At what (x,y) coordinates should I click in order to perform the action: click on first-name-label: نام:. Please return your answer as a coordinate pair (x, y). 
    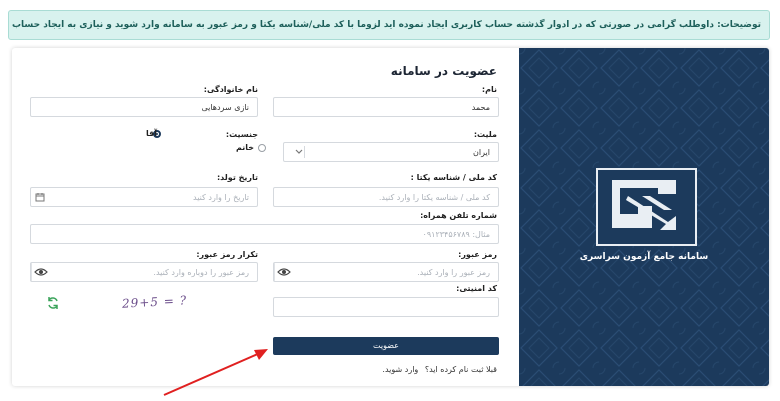
    Looking at the image, I should click on (489, 89).